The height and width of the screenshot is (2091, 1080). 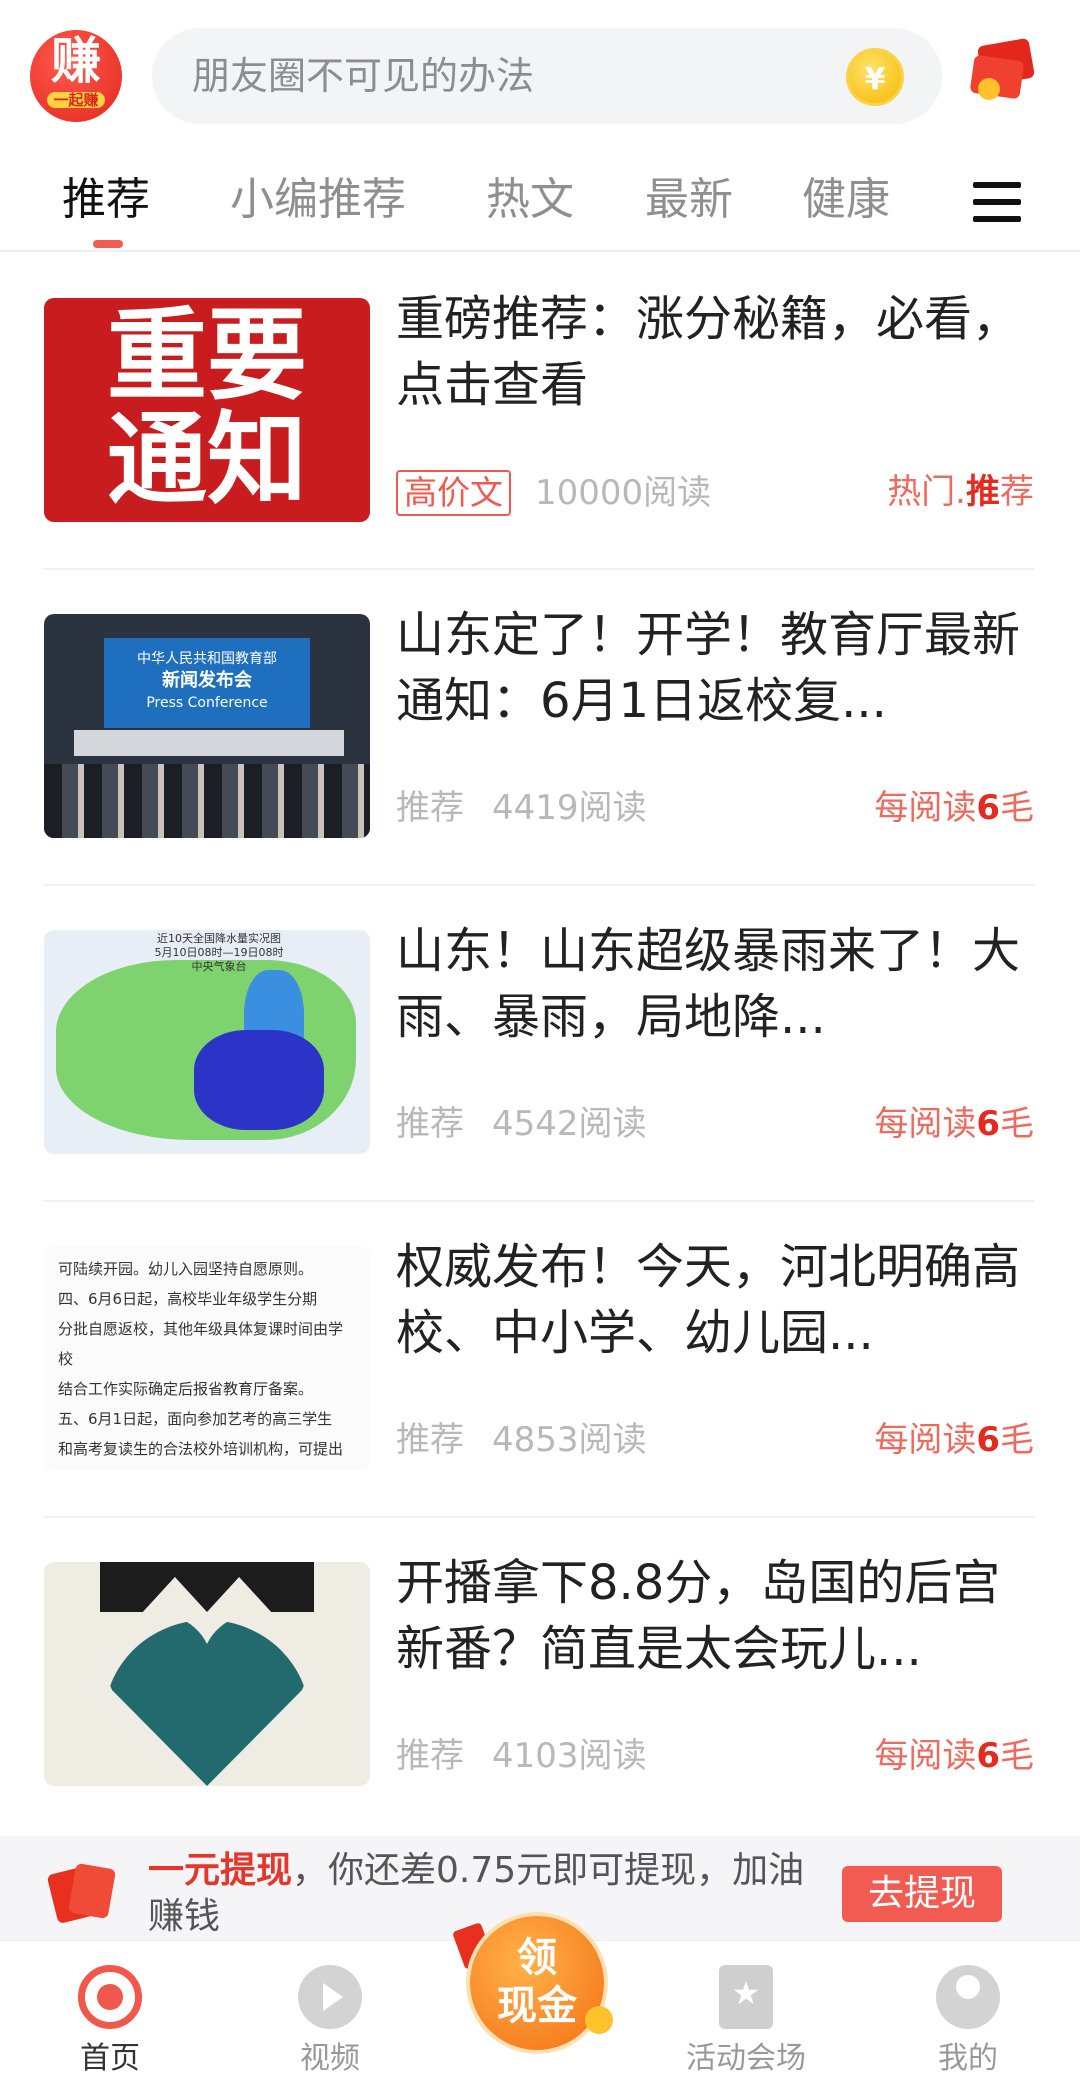 What do you see at coordinates (623, 493) in the screenshot?
I see `read-count: 10000阅读` at bounding box center [623, 493].